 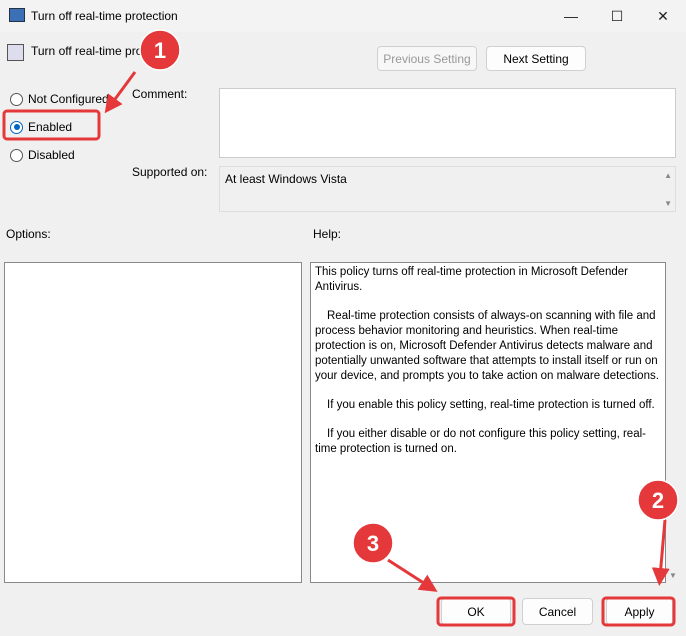 What do you see at coordinates (160, 50) in the screenshot?
I see `step-number: 1` at bounding box center [160, 50].